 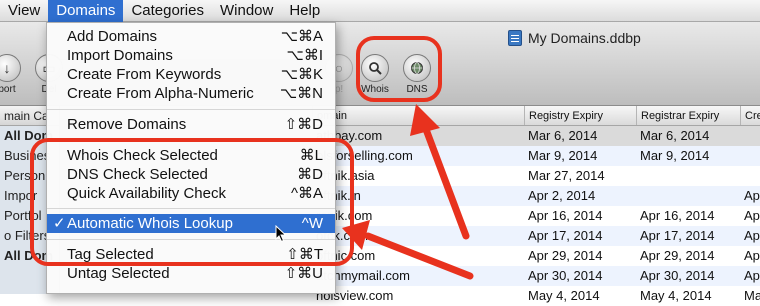 What do you see at coordinates (408, 250) in the screenshot?
I see `annotation-arrow-menu` at bounding box center [408, 250].